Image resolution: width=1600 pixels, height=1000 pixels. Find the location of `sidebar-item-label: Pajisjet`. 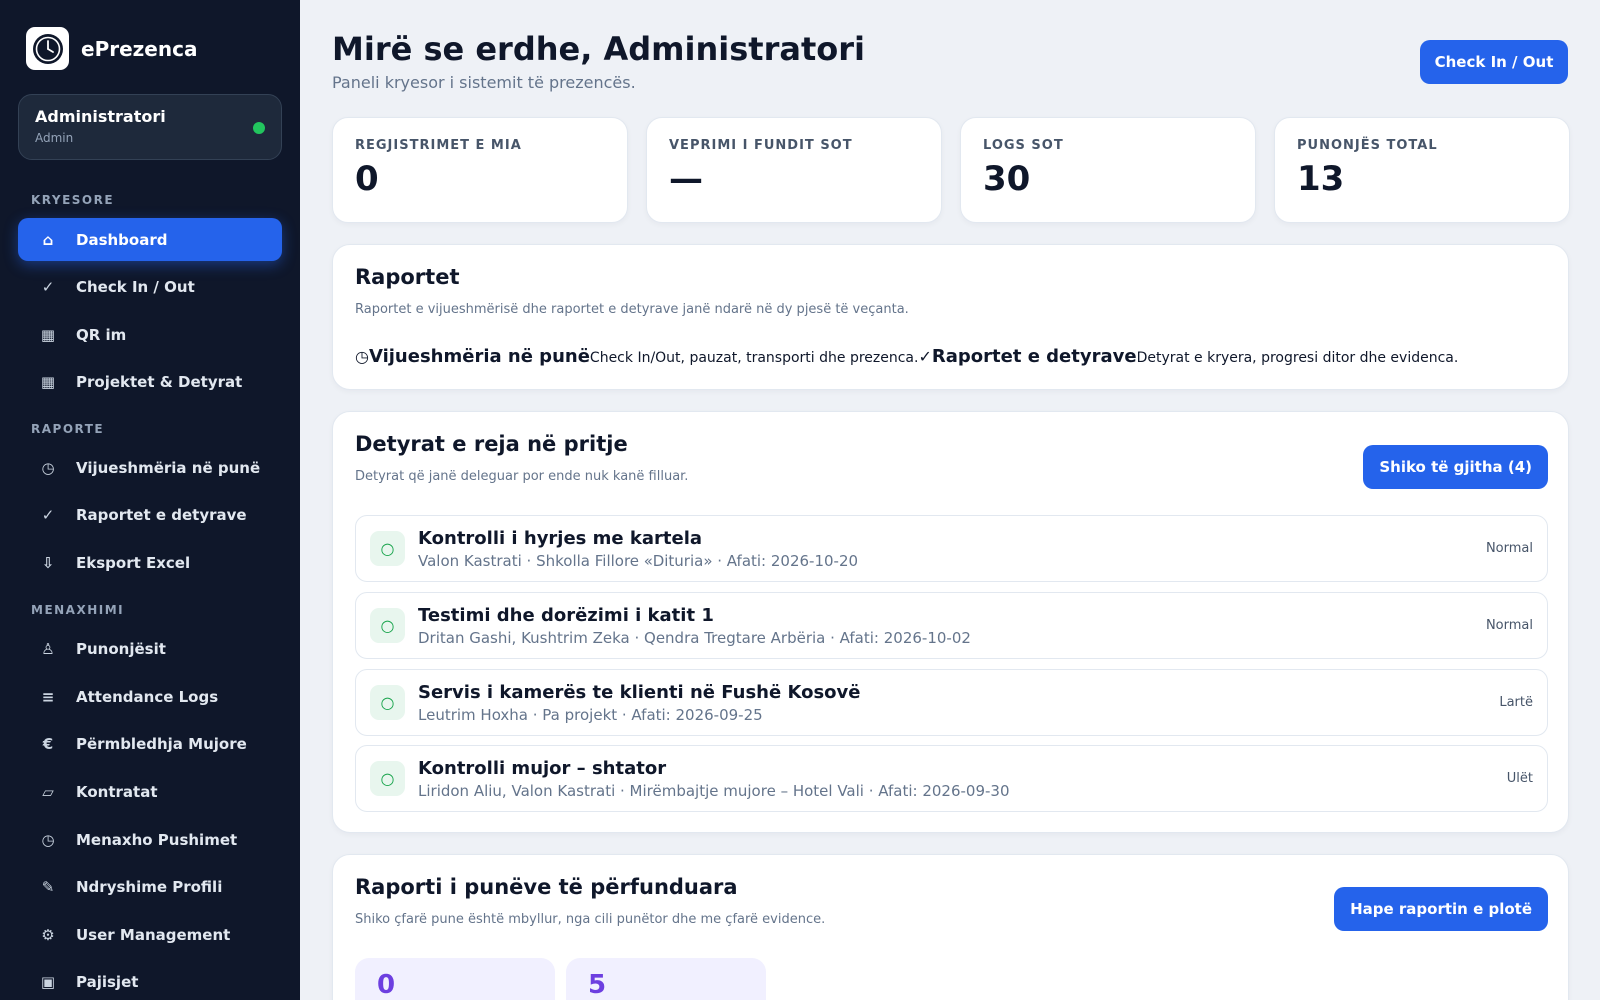

sidebar-item-label: Pajisjet is located at coordinates (107, 981).